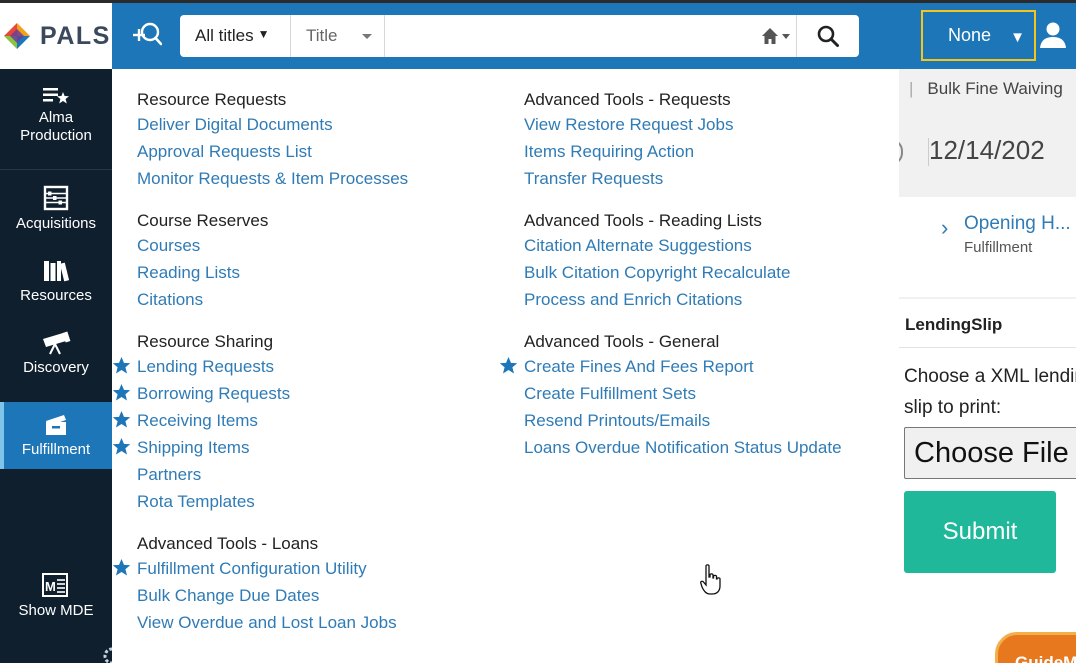  Describe the element at coordinates (367, 36) in the screenshot. I see `triangle-down-icon` at that location.